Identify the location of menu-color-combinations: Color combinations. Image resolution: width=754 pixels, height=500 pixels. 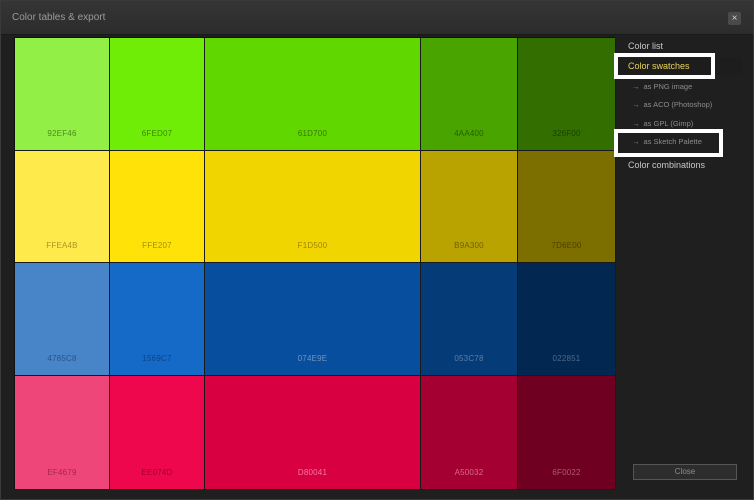
(680, 165).